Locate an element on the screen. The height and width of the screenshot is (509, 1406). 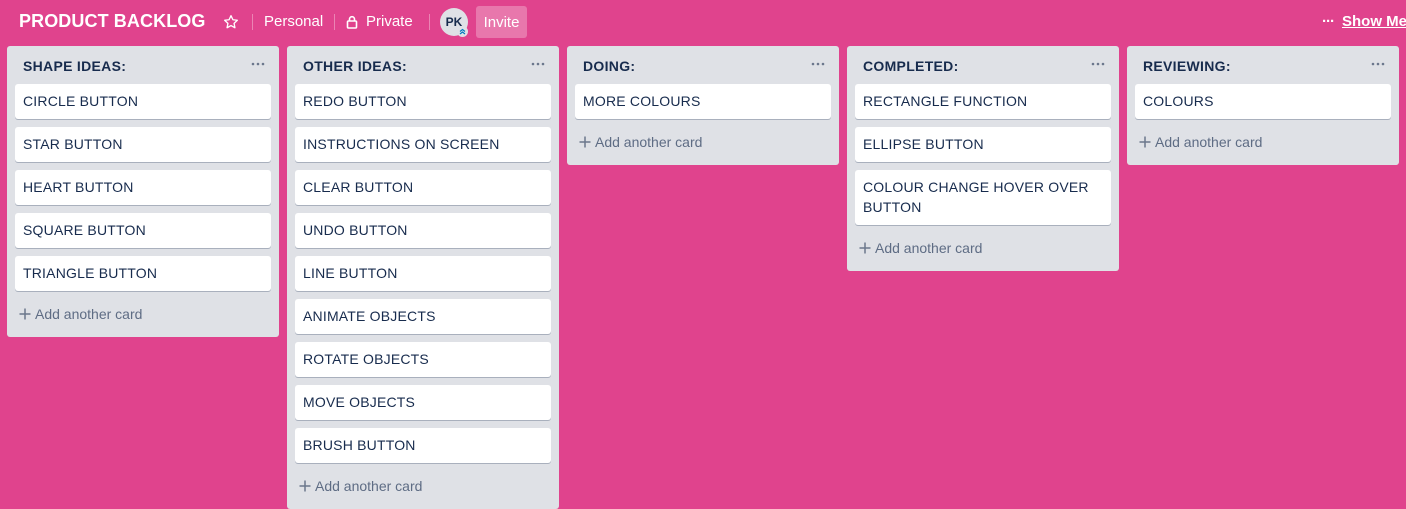
list-header: DOING: is located at coordinates (703, 65).